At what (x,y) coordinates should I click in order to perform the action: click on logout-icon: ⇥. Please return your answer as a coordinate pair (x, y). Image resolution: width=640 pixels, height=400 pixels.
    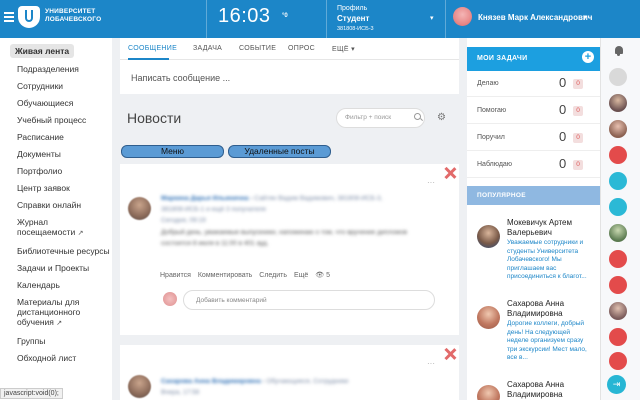
    Looking at the image, I should click on (616, 384).